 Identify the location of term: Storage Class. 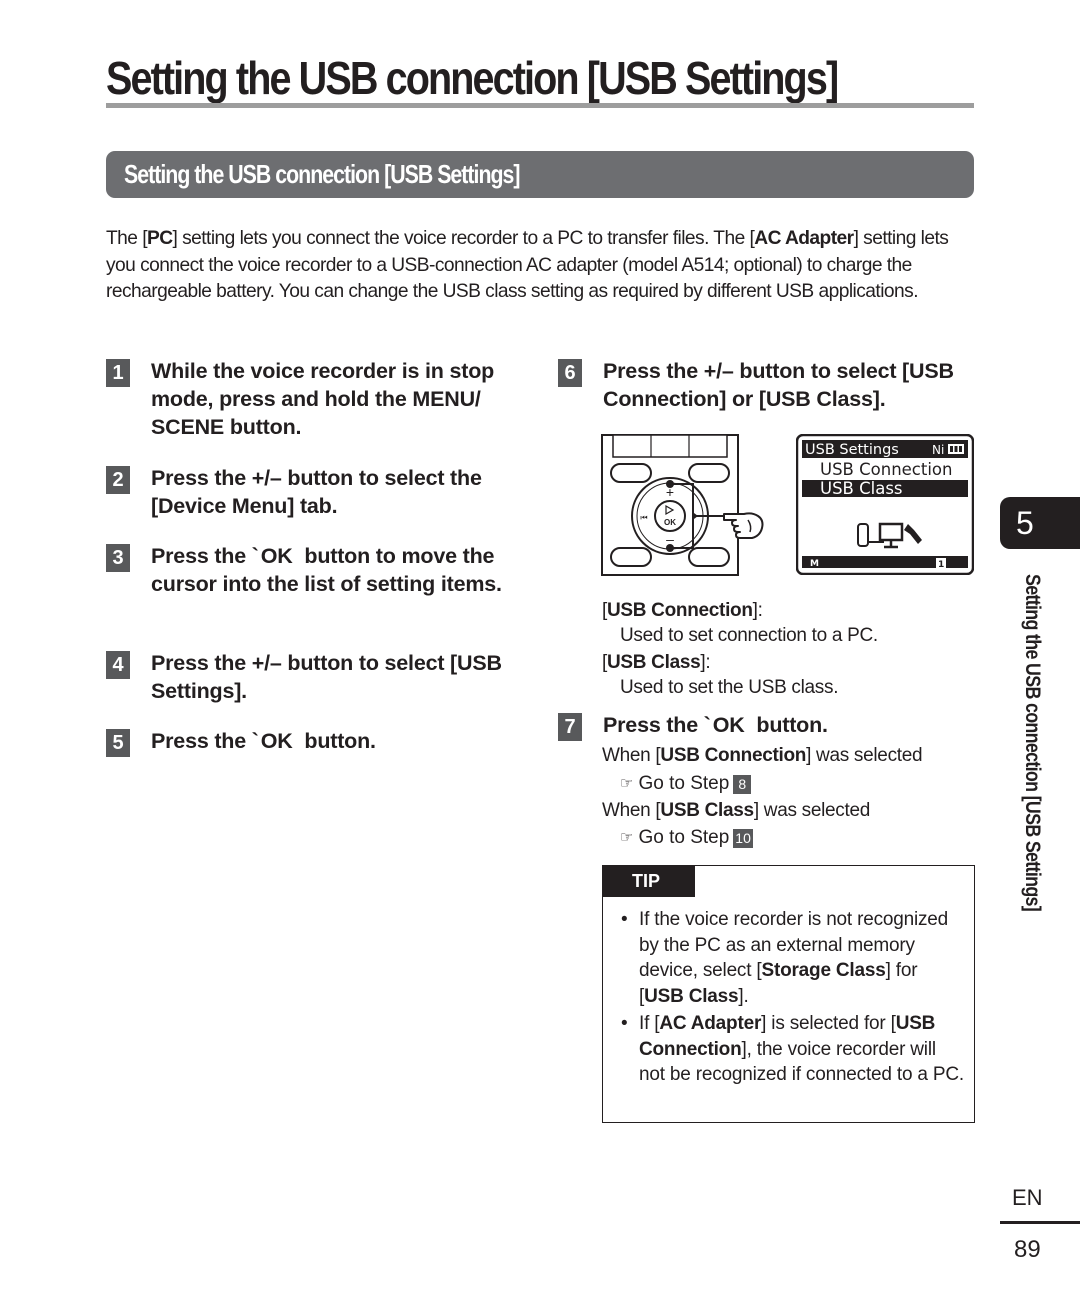
(823, 970).